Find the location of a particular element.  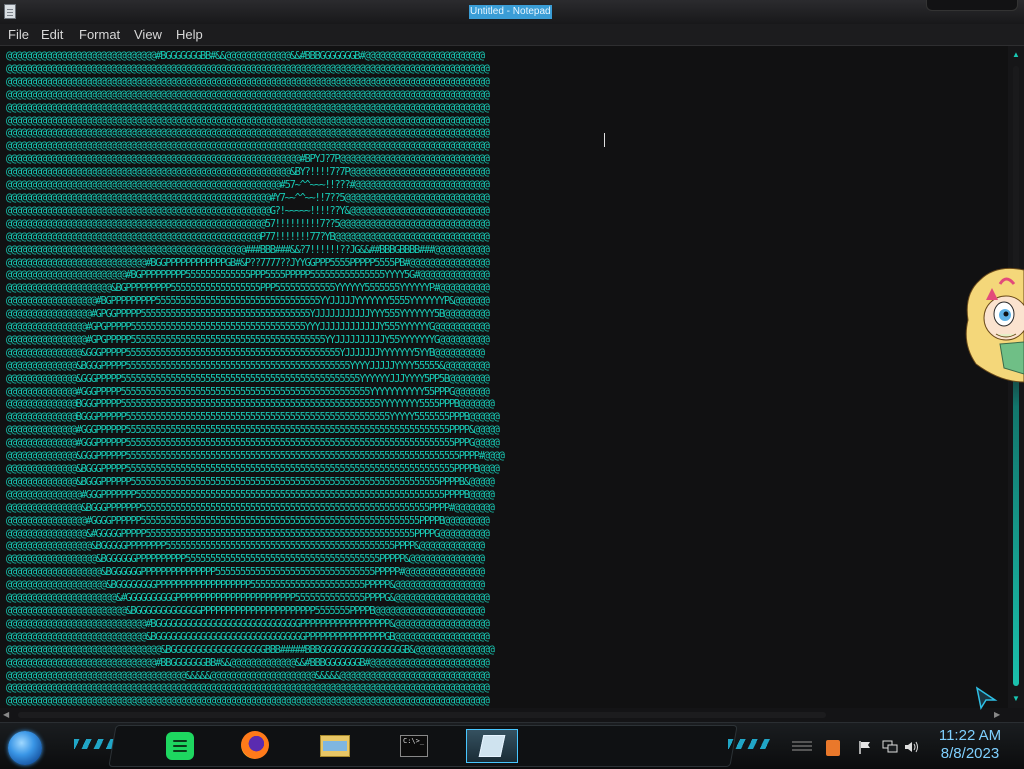

menu-format: Format is located at coordinates (99, 34).